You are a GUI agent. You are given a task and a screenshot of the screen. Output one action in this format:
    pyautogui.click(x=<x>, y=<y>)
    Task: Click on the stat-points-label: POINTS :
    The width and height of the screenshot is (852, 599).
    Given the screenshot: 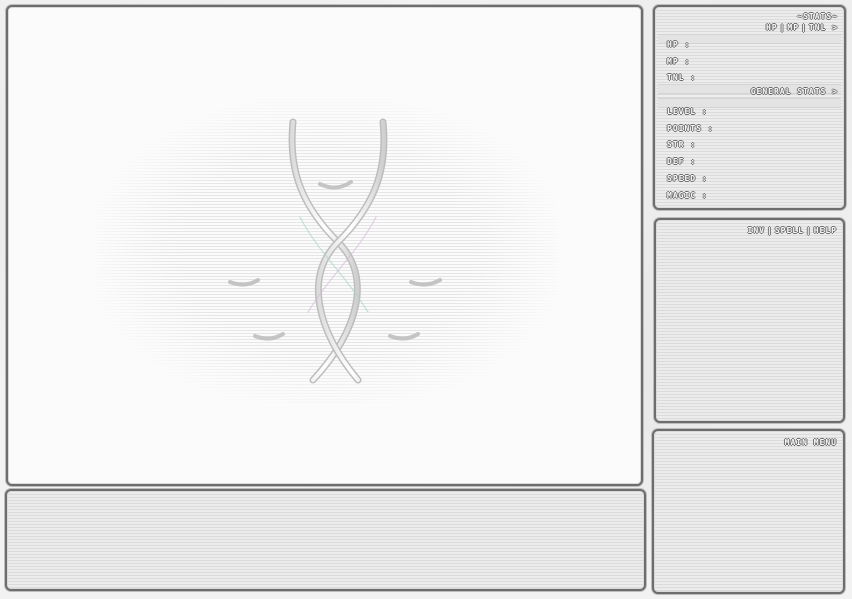 What is the action you would take?
    pyautogui.click(x=690, y=128)
    